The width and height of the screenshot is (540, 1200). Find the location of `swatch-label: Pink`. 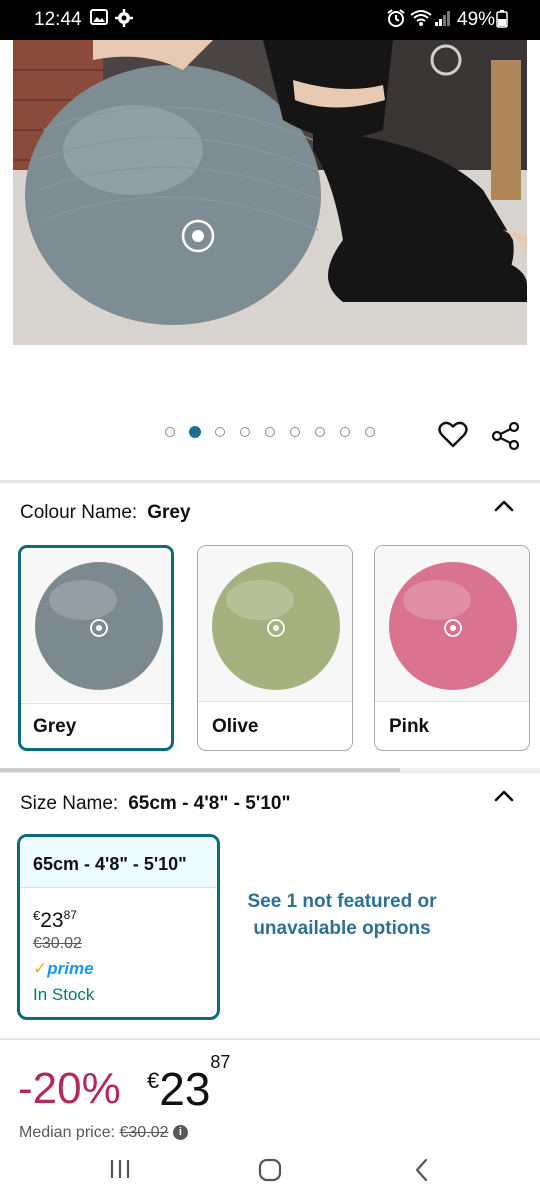

swatch-label: Pink is located at coordinates (409, 726).